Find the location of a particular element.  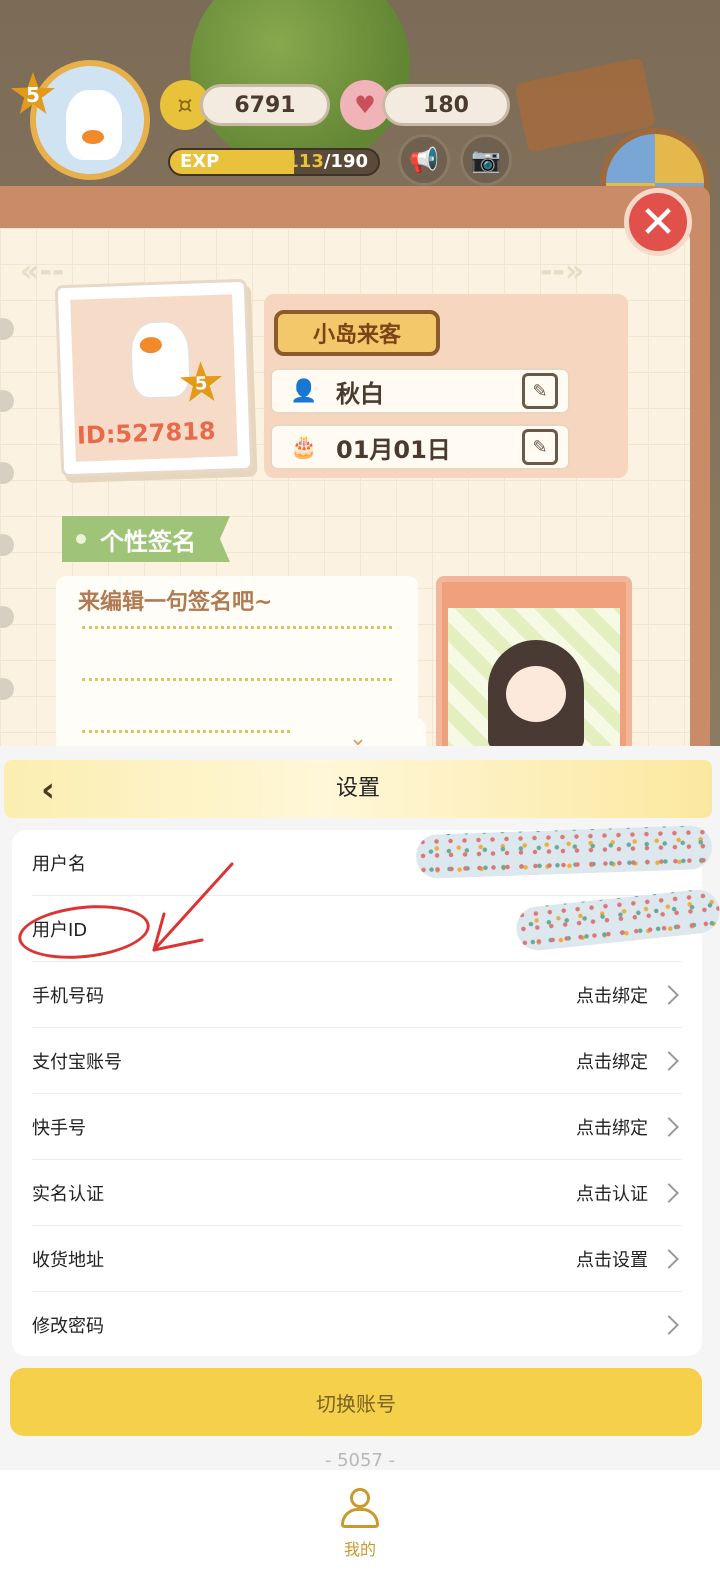

coin-counter: 6791 is located at coordinates (265, 105).